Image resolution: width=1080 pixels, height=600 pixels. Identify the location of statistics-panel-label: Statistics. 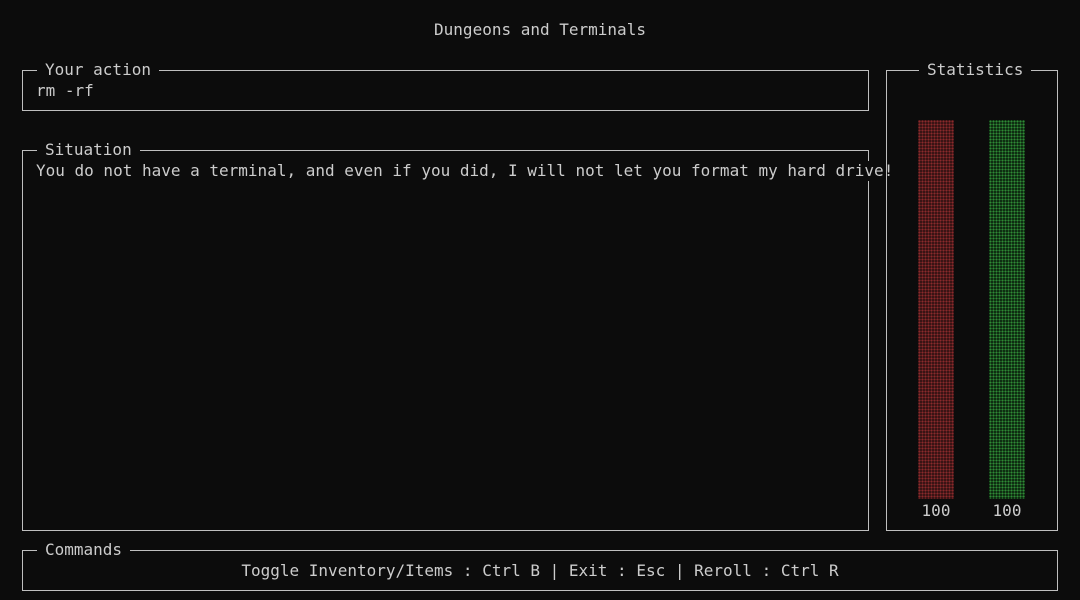
(975, 70).